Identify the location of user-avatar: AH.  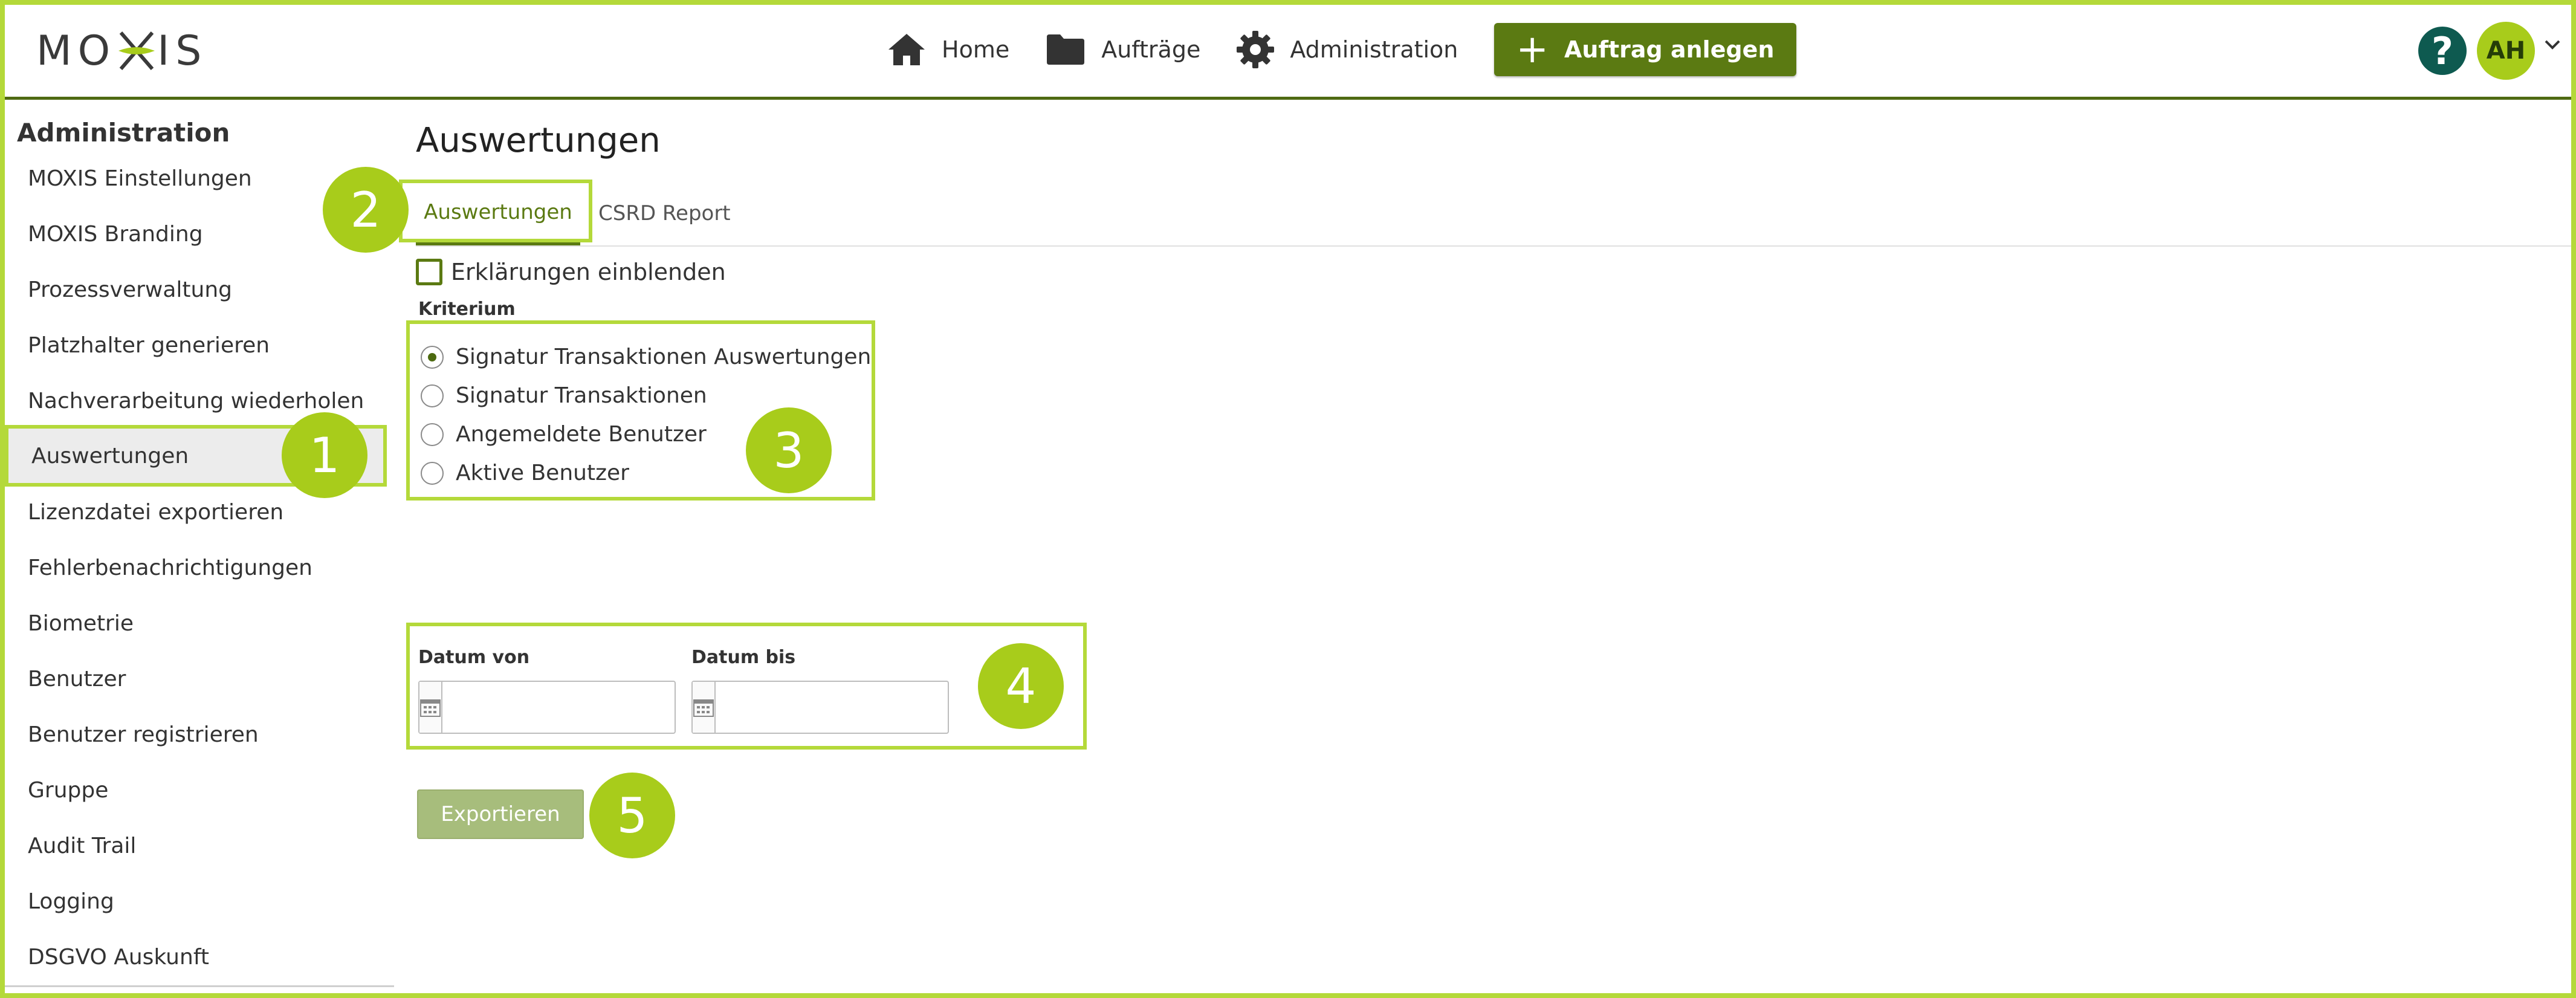
(2506, 51).